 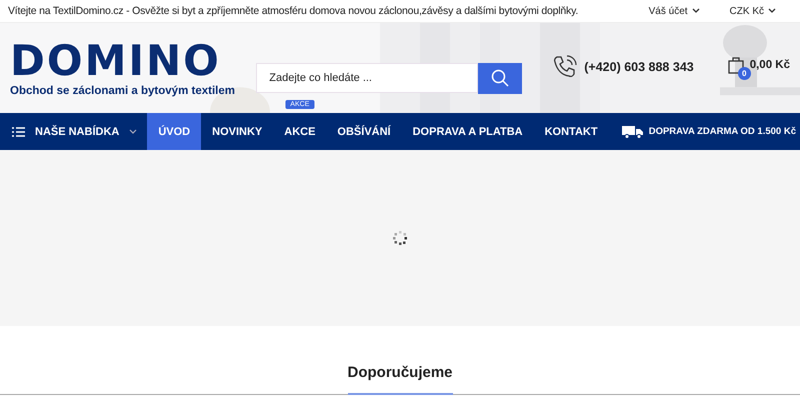 What do you see at coordinates (674, 11) in the screenshot?
I see `account-dropdown: Váš účet` at bounding box center [674, 11].